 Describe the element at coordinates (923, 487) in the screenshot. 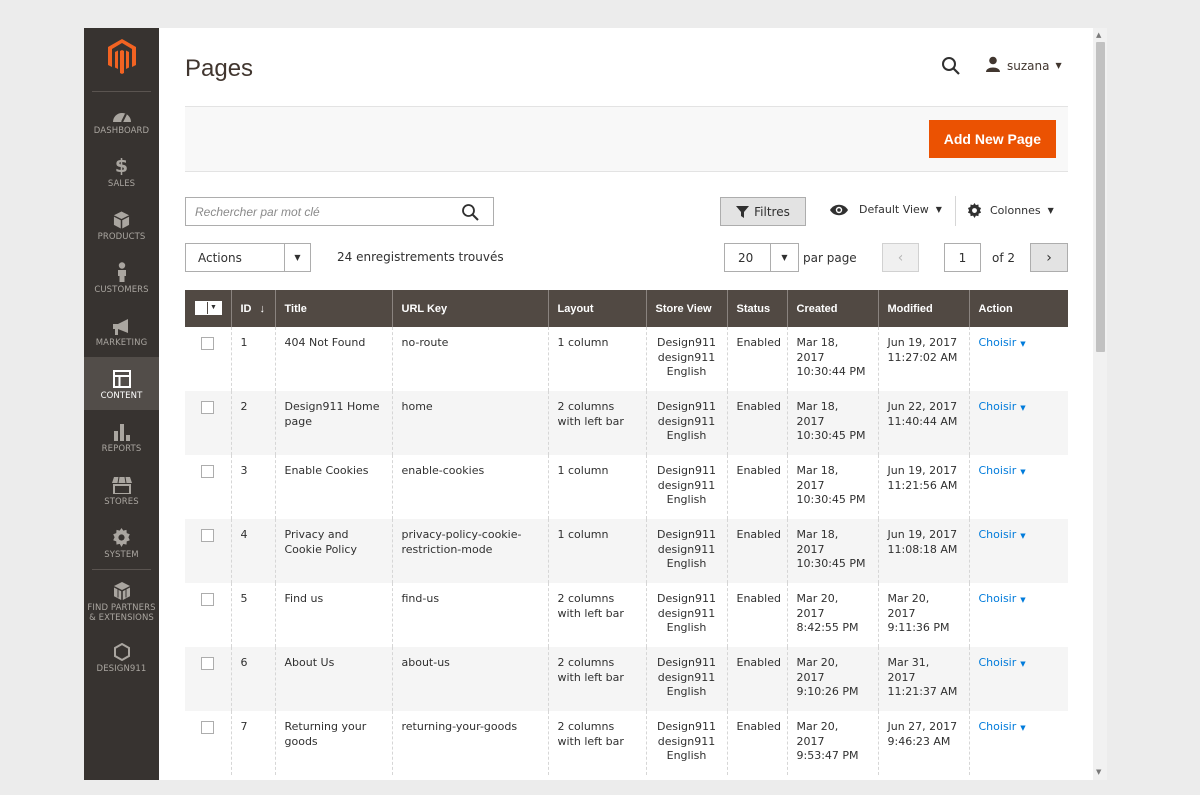

I see `cell-modified: Jun 19, 2017 11:21:56 AM` at that location.